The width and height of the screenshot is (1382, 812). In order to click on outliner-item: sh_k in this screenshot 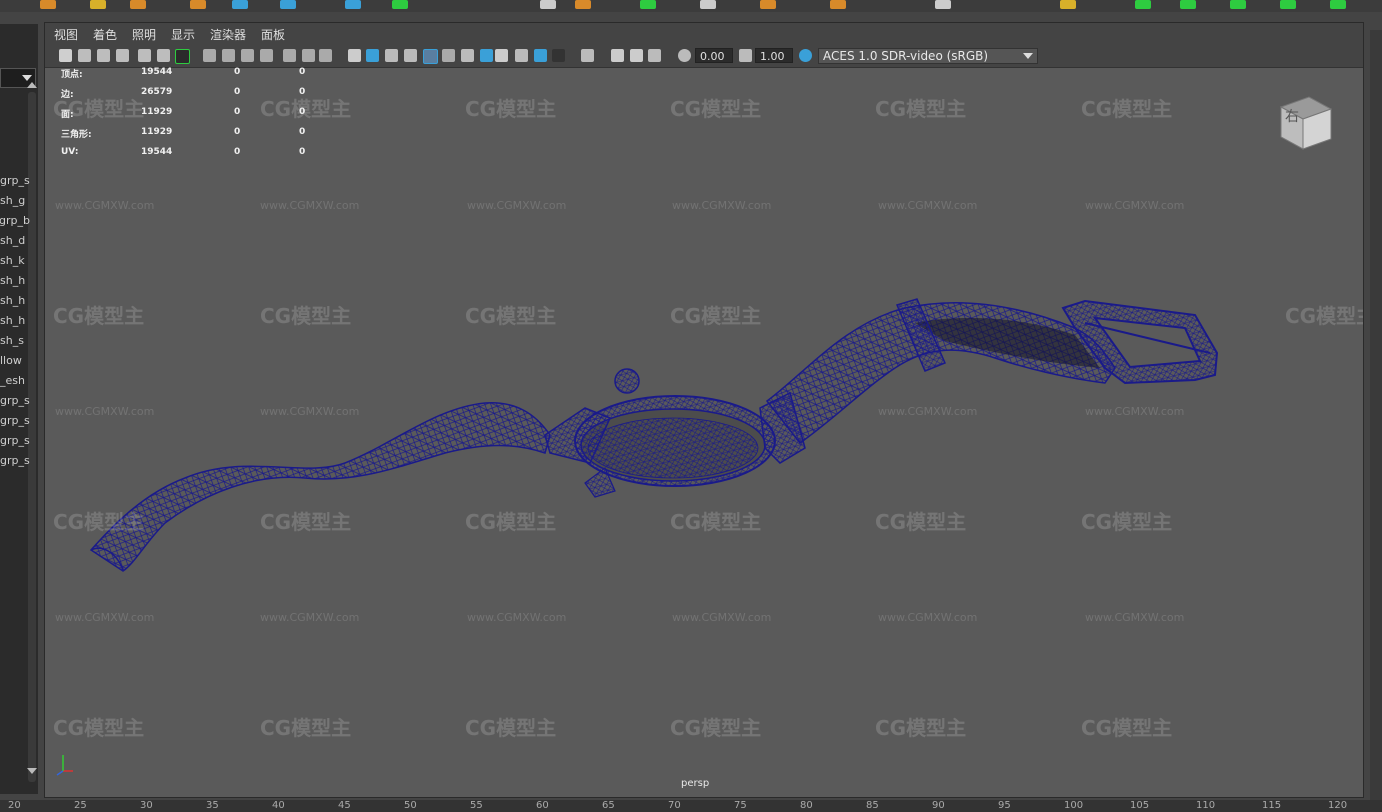, I will do `click(15, 261)`.